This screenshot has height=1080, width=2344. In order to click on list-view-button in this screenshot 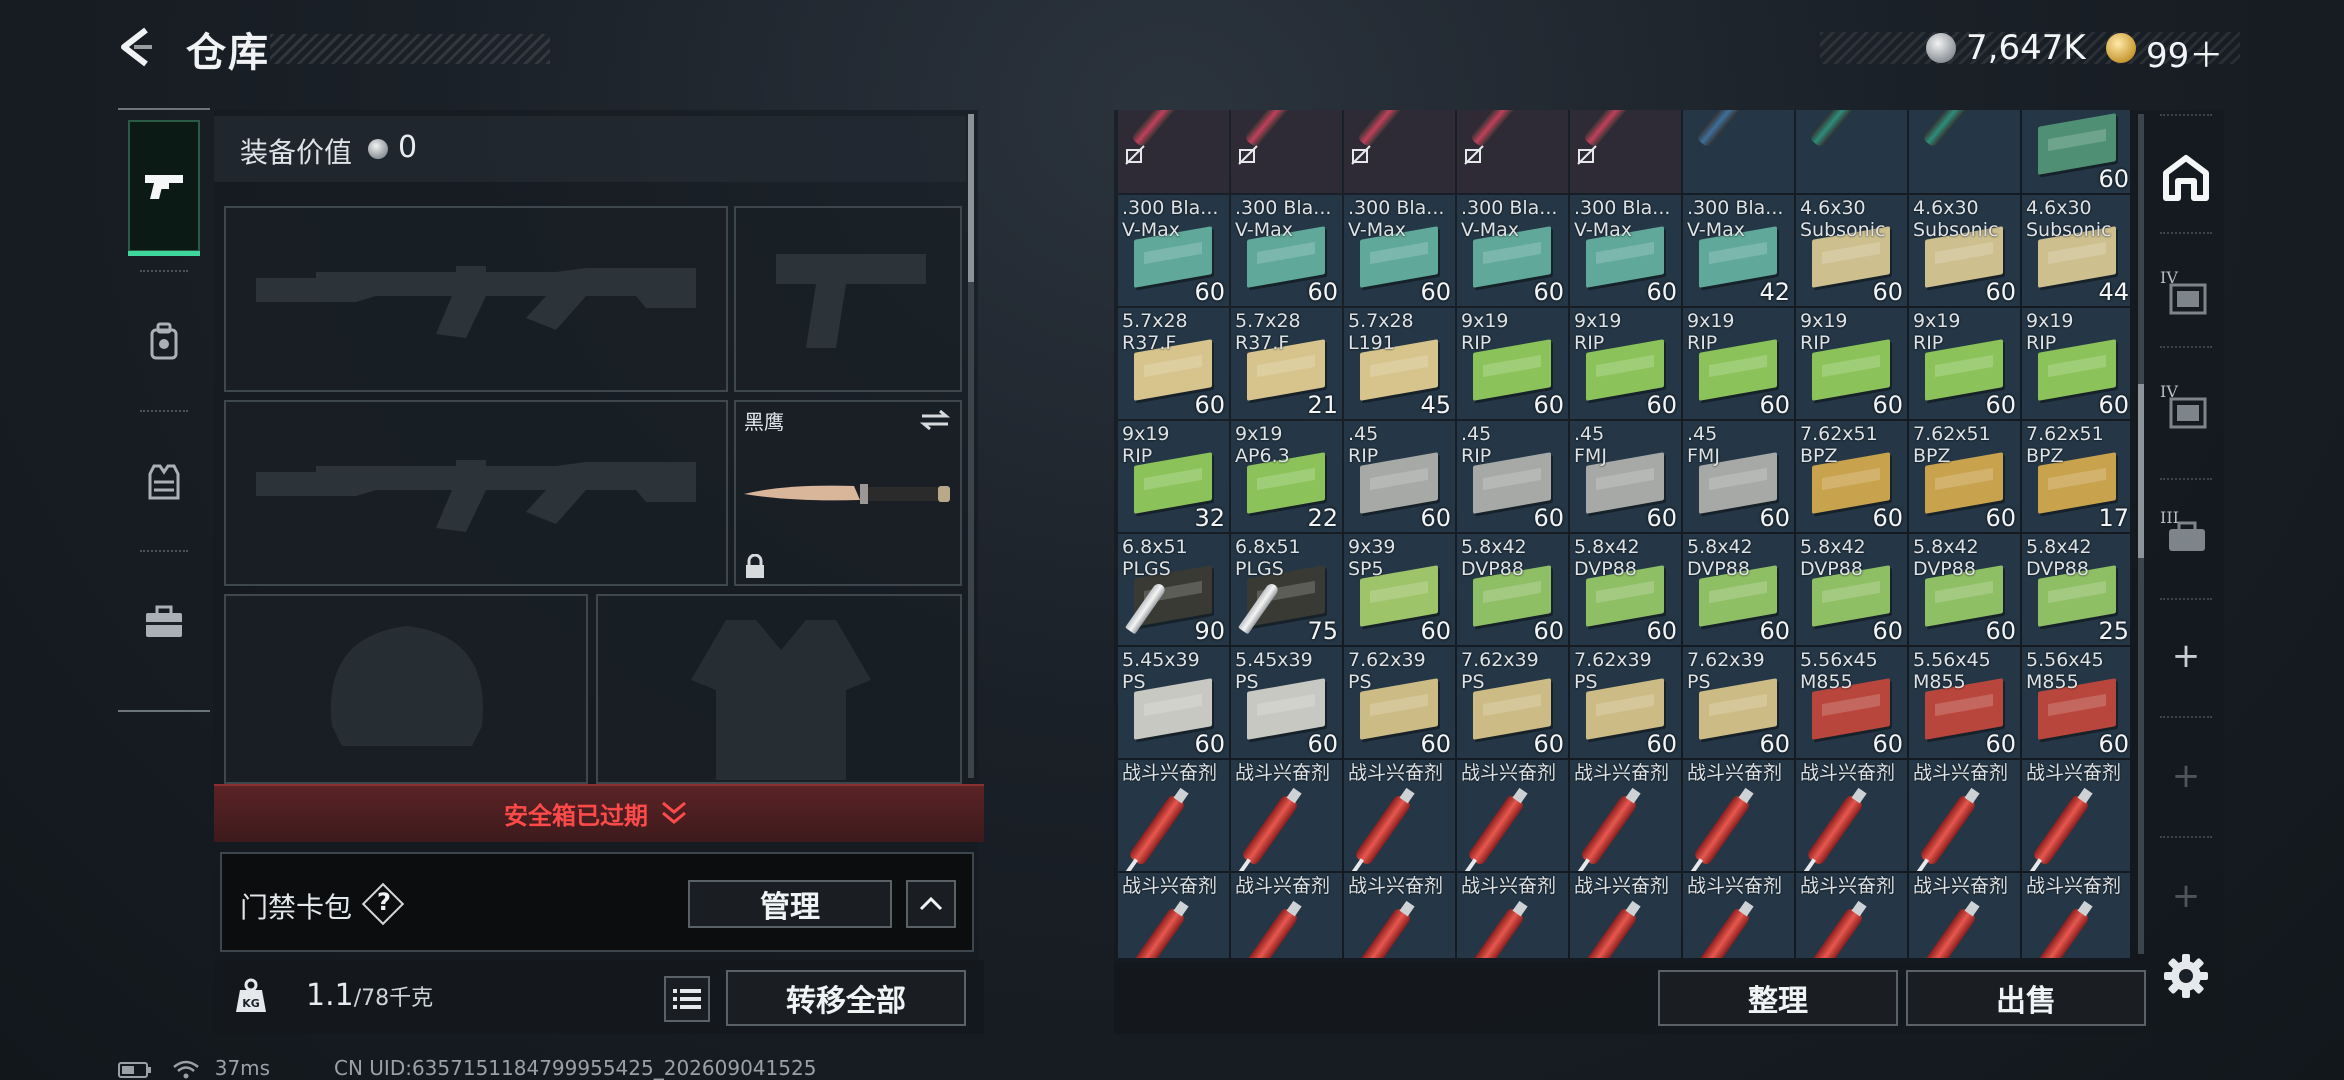, I will do `click(687, 999)`.